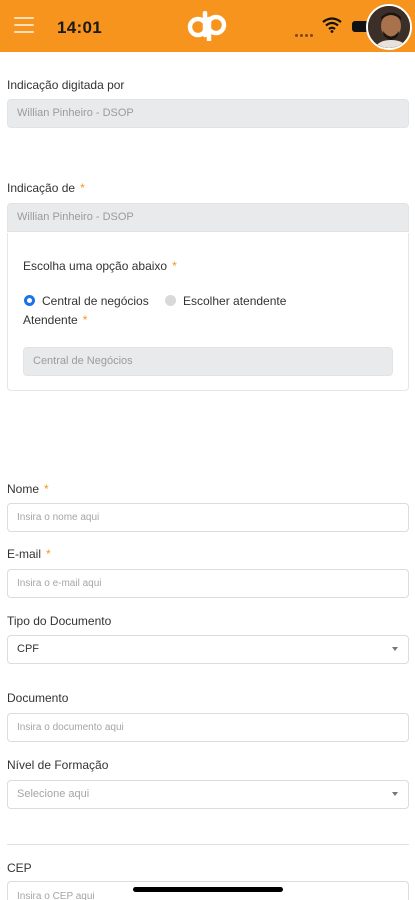  I want to click on status-time: 14:01, so click(79, 27).